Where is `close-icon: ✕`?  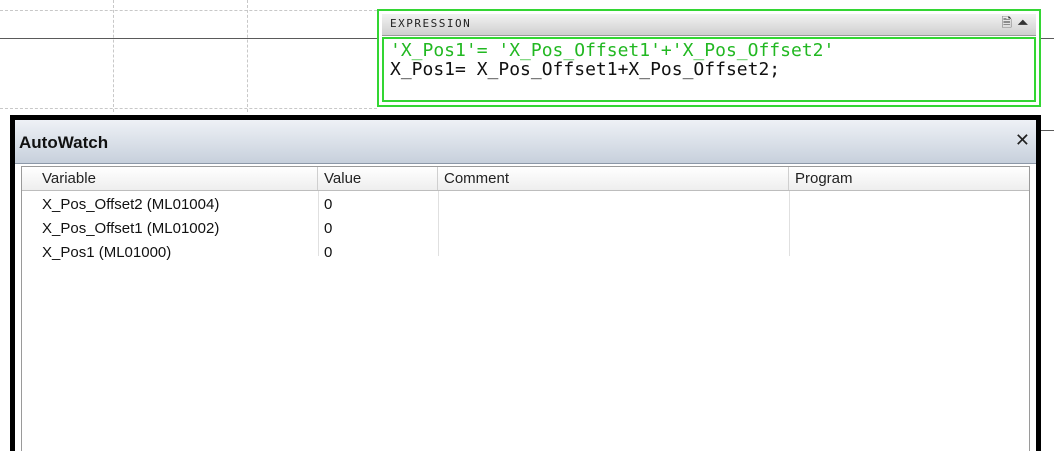
close-icon: ✕ is located at coordinates (1022, 141).